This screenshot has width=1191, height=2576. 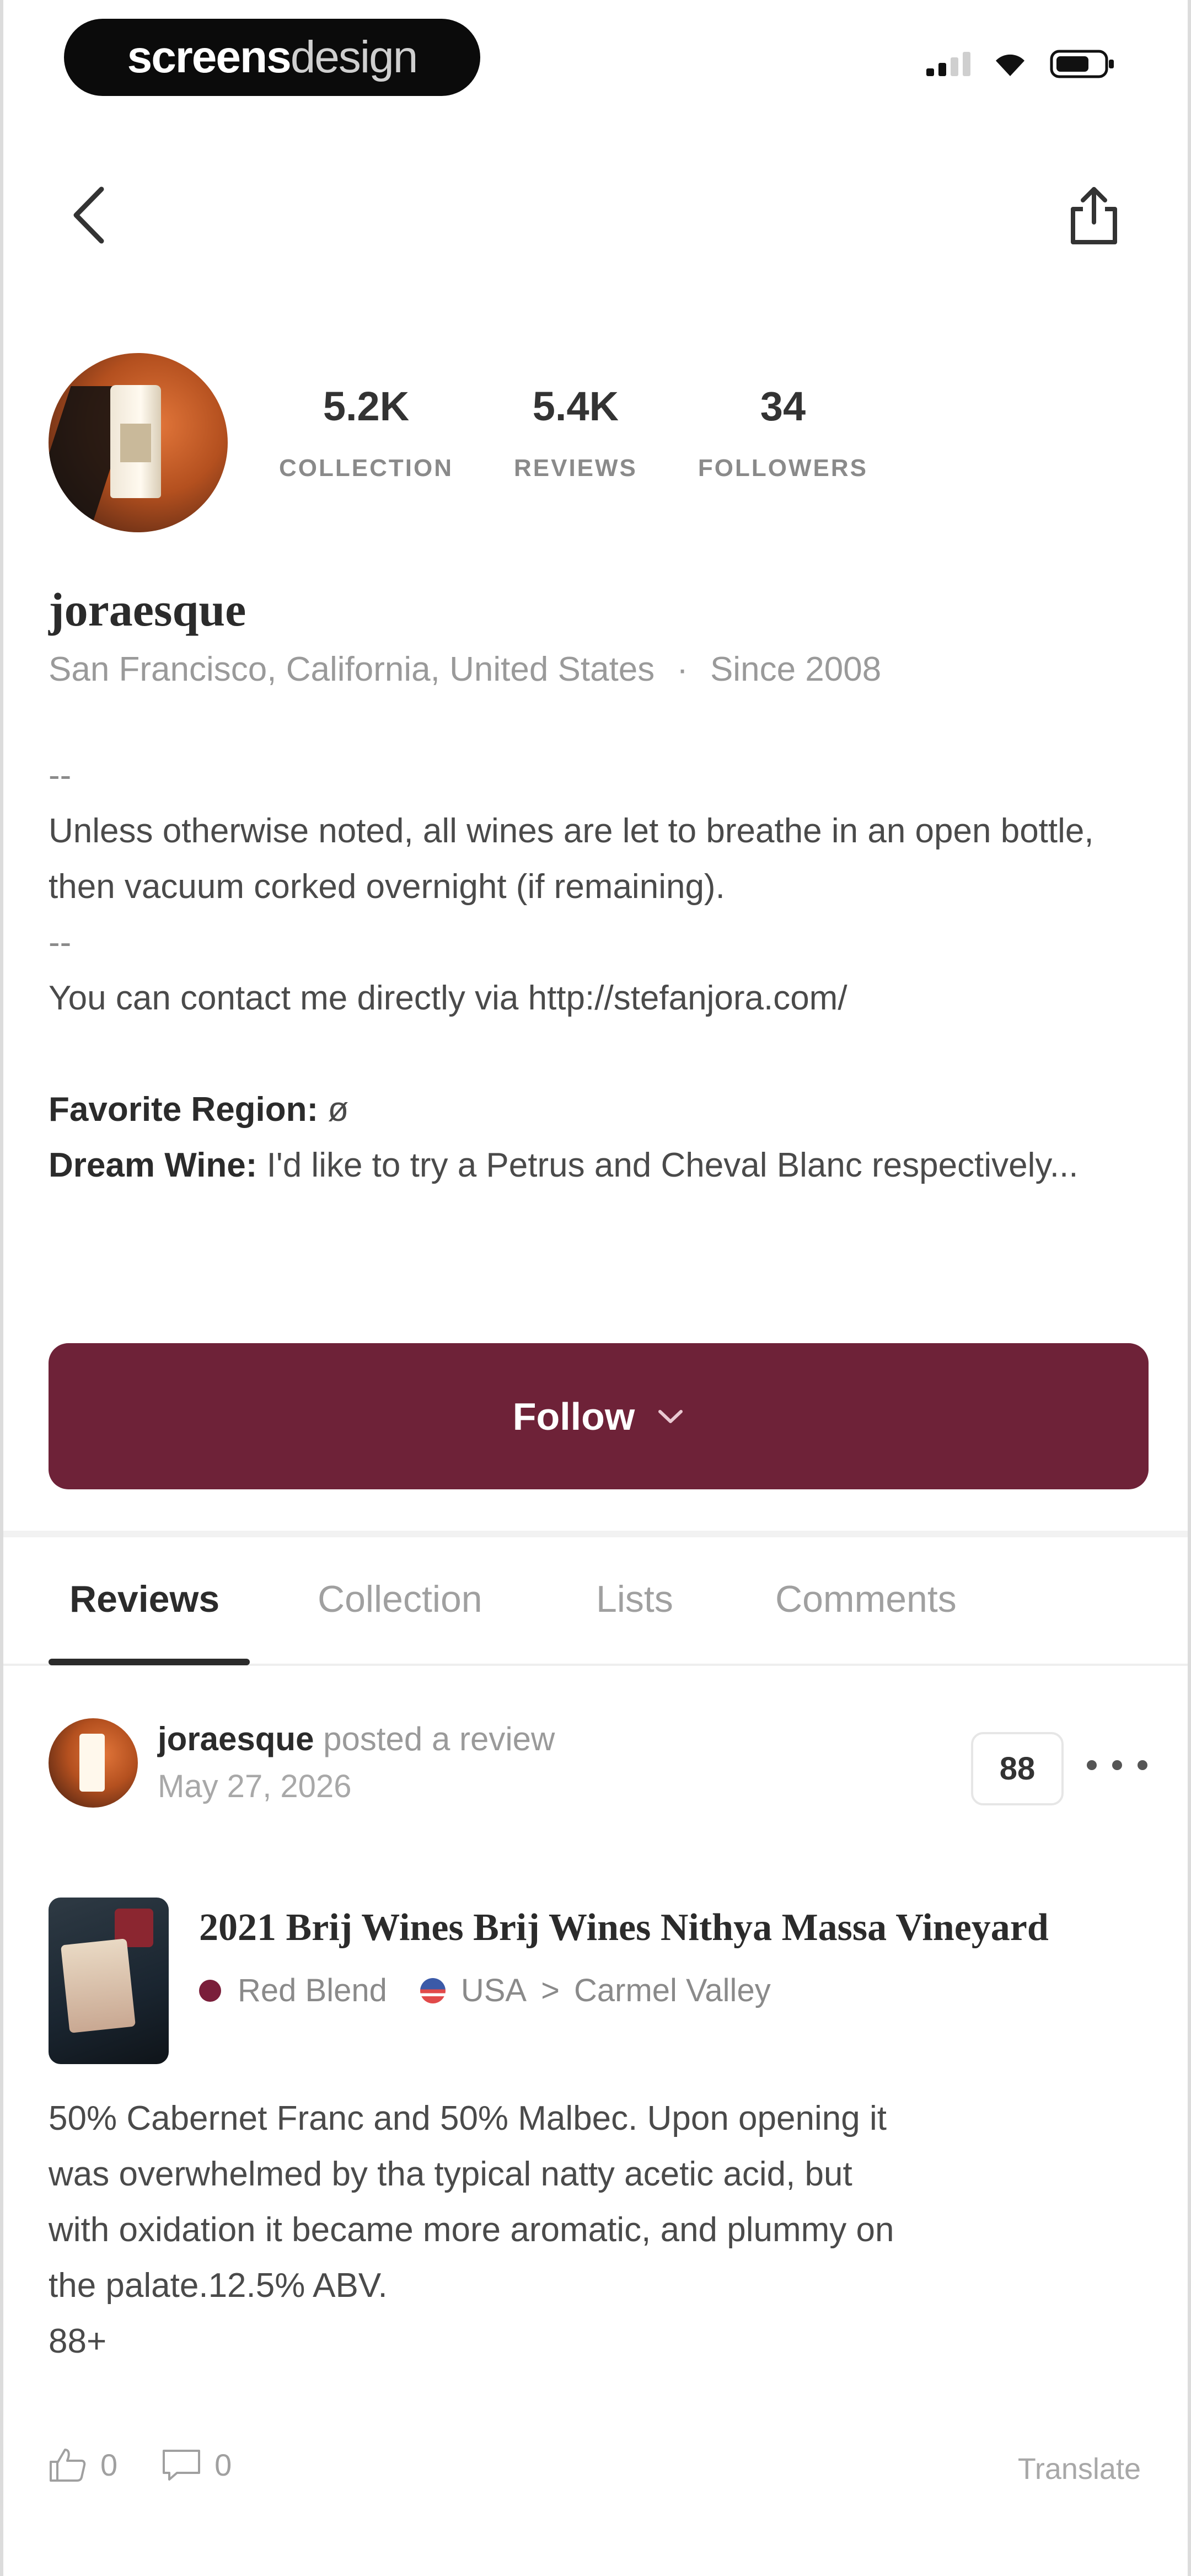 What do you see at coordinates (783, 468) in the screenshot?
I see `stat-label: FOLLOWERS` at bounding box center [783, 468].